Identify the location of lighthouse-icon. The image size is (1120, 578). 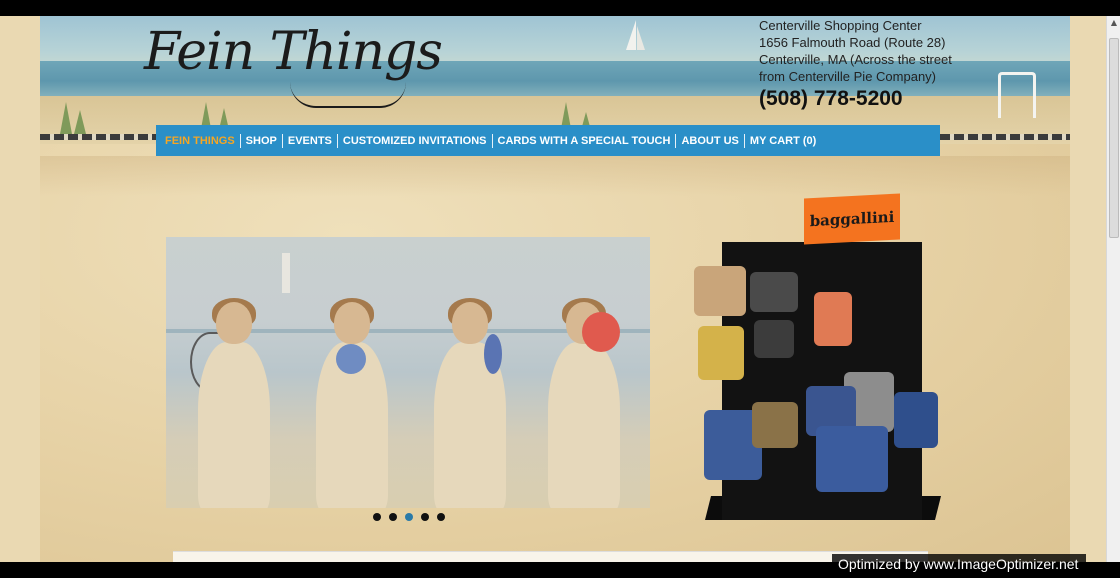
(286, 273).